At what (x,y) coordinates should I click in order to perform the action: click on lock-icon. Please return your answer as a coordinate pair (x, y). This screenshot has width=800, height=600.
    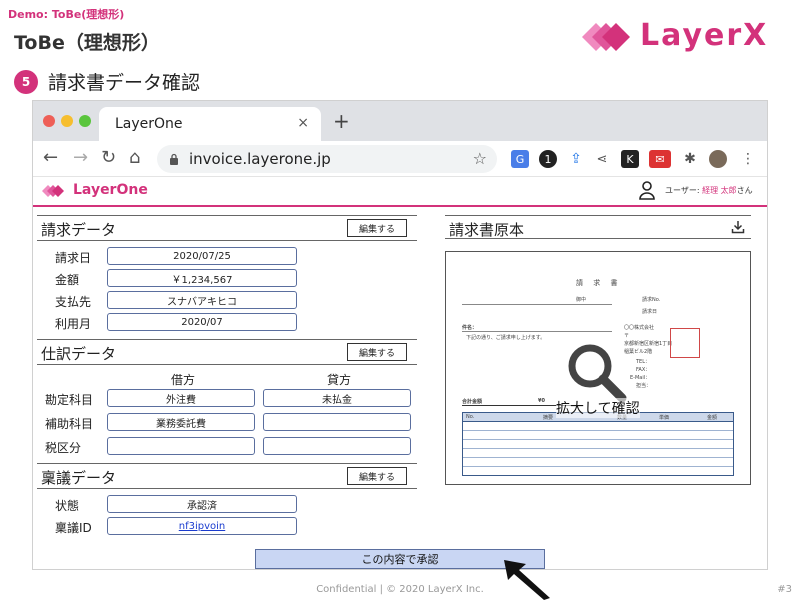
    Looking at the image, I should click on (174, 159).